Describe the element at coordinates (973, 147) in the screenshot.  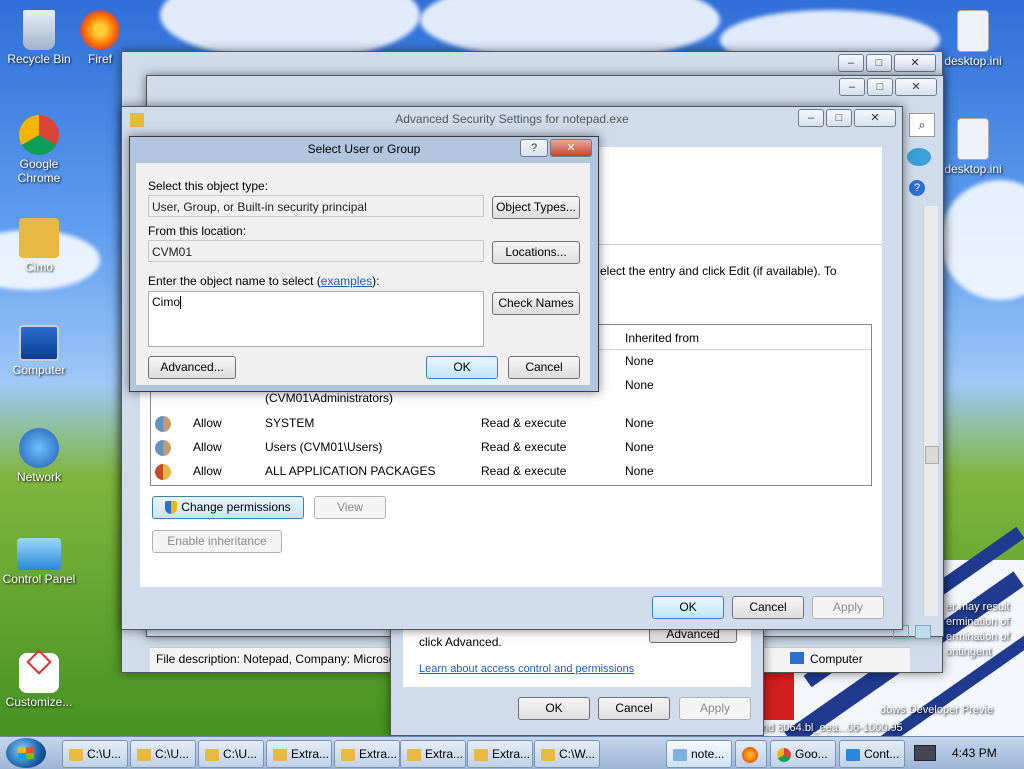
I see `file-icon-2: desktop.ini` at that location.